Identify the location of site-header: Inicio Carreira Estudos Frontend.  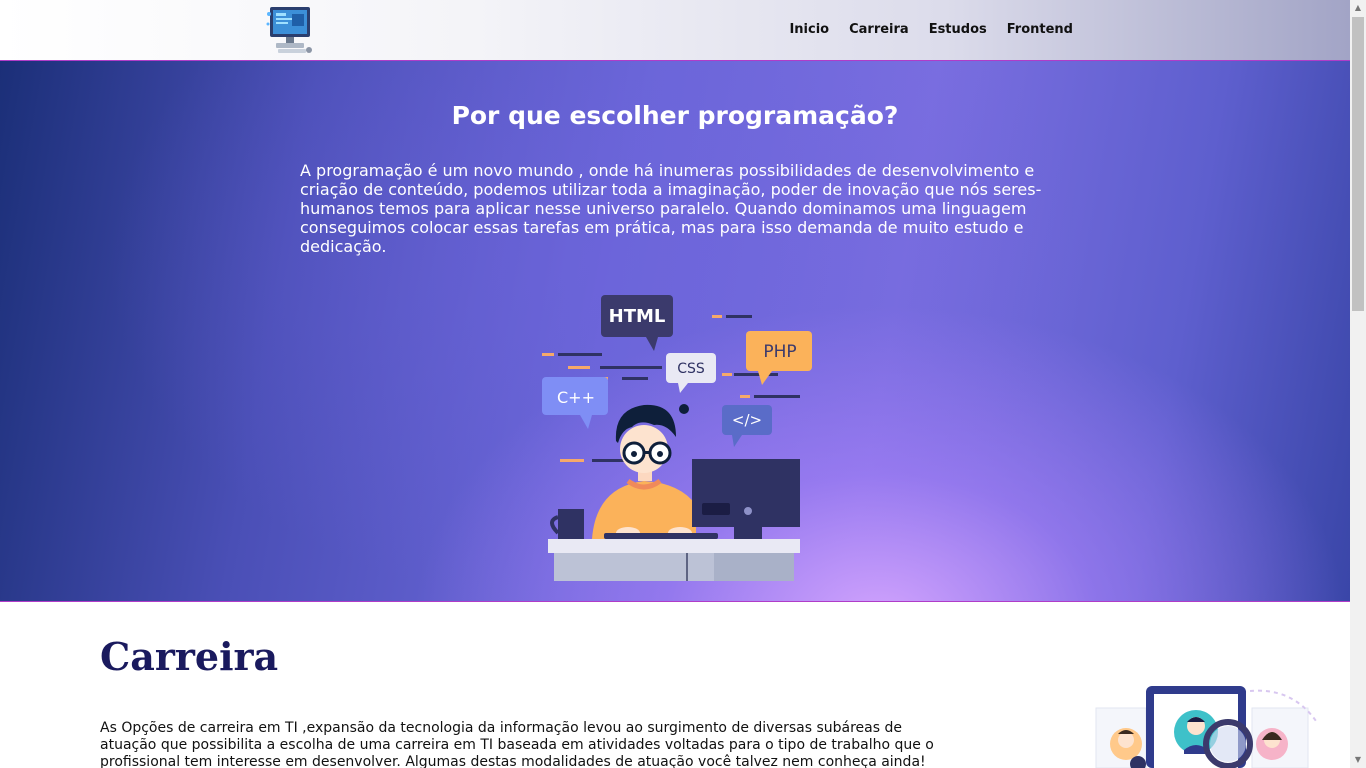
(675, 30).